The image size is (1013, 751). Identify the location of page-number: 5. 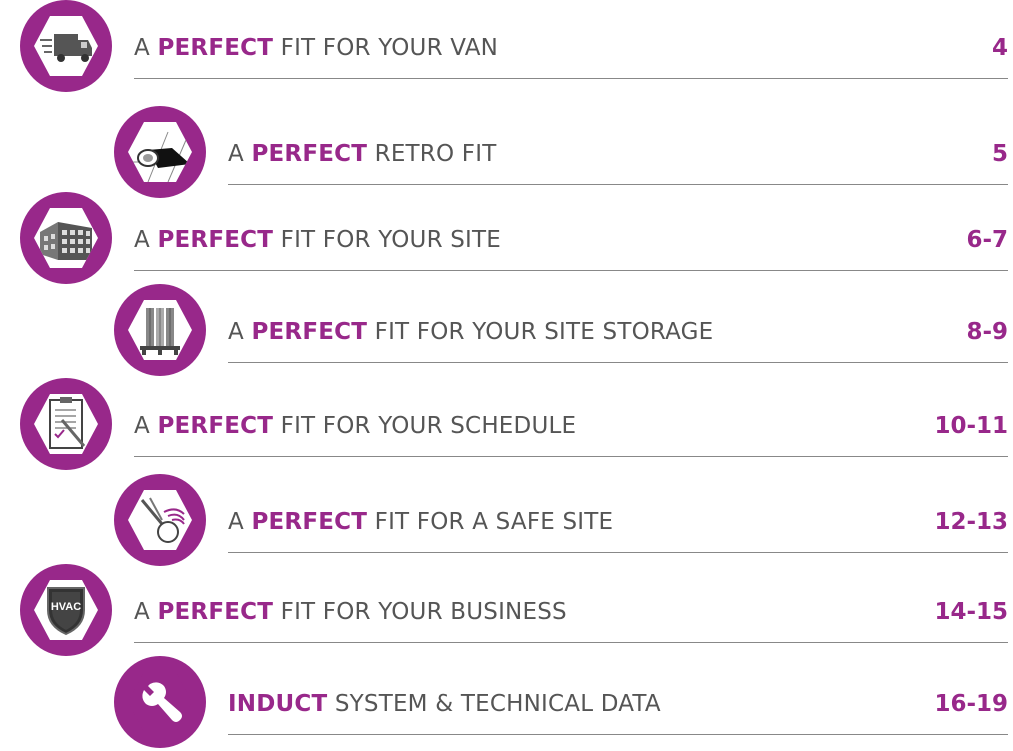
(999, 154).